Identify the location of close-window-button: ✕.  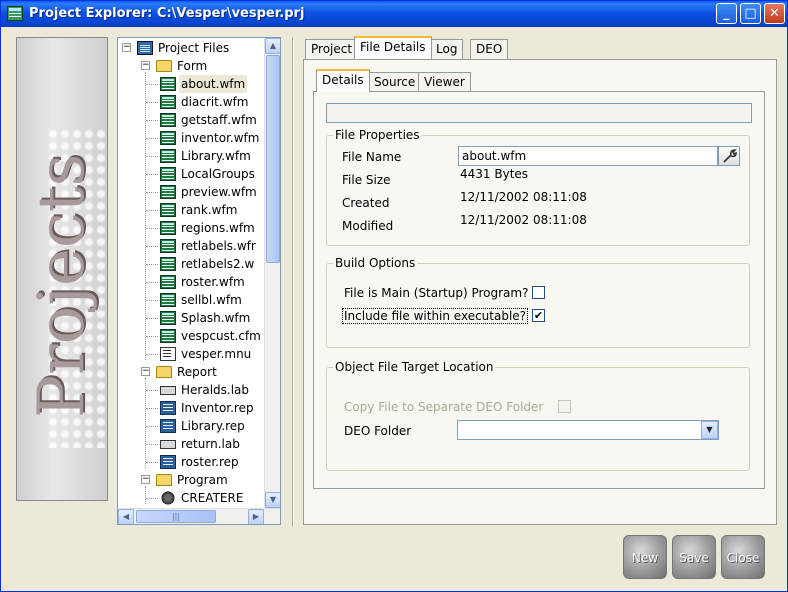
(774, 13).